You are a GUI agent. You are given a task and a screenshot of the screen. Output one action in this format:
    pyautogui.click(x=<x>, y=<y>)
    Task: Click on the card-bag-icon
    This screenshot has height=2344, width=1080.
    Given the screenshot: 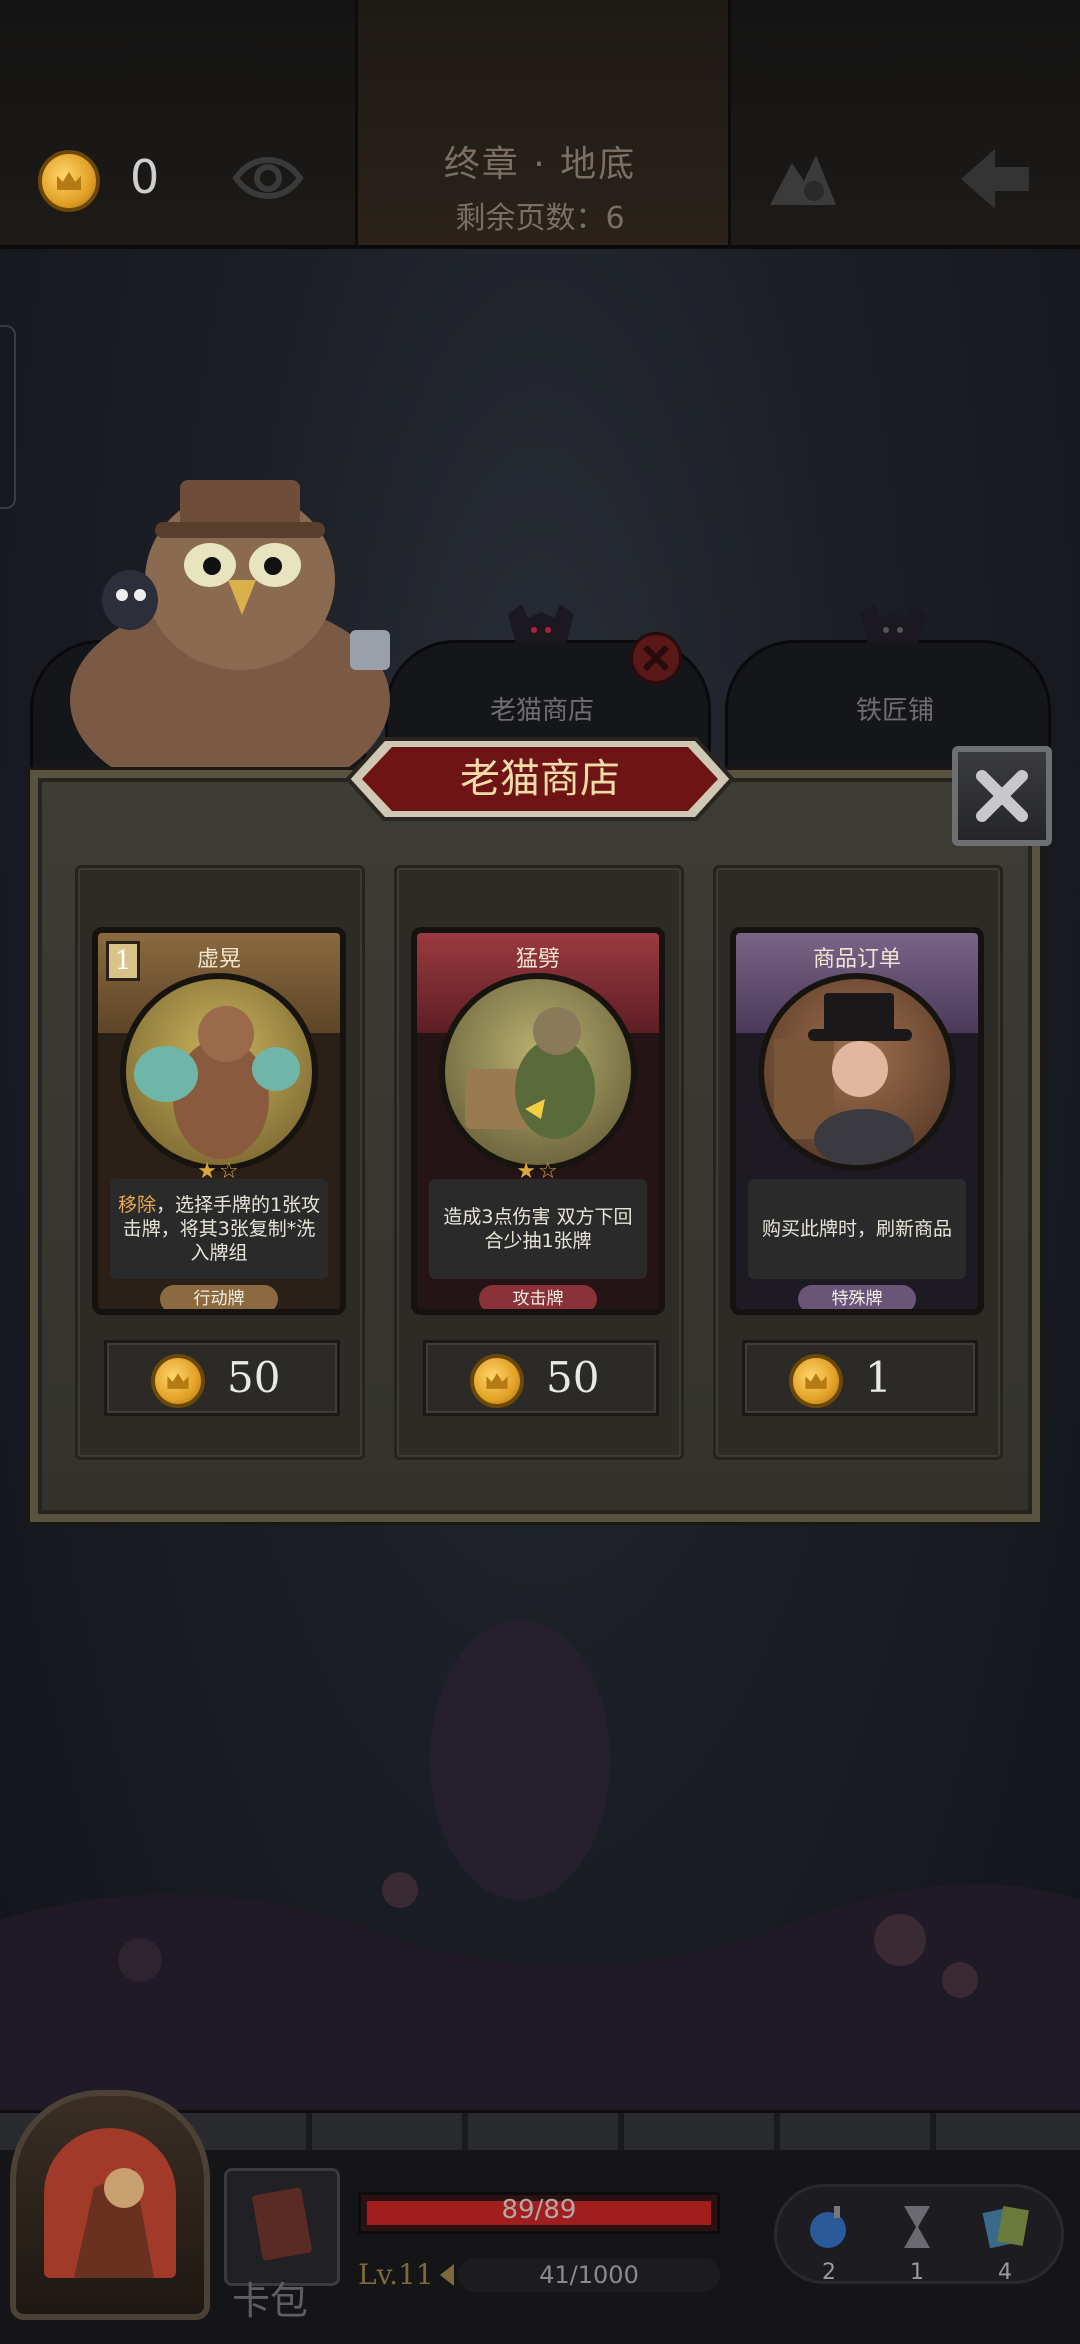 What is the action you would take?
    pyautogui.click(x=282, y=2227)
    